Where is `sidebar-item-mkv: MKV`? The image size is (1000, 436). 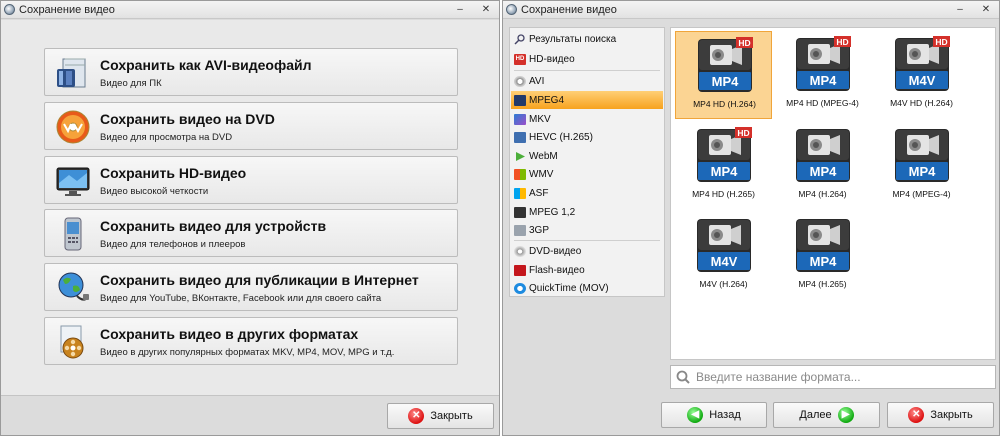 sidebar-item-mkv: MKV is located at coordinates (587, 119).